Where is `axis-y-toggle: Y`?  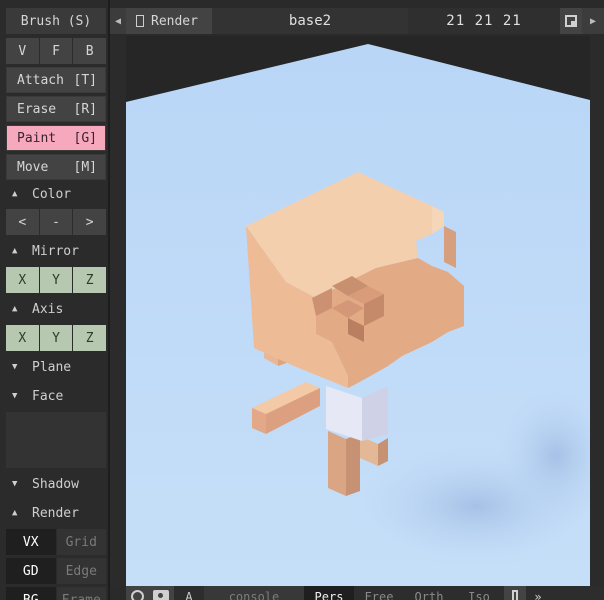 axis-y-toggle: Y is located at coordinates (56, 338).